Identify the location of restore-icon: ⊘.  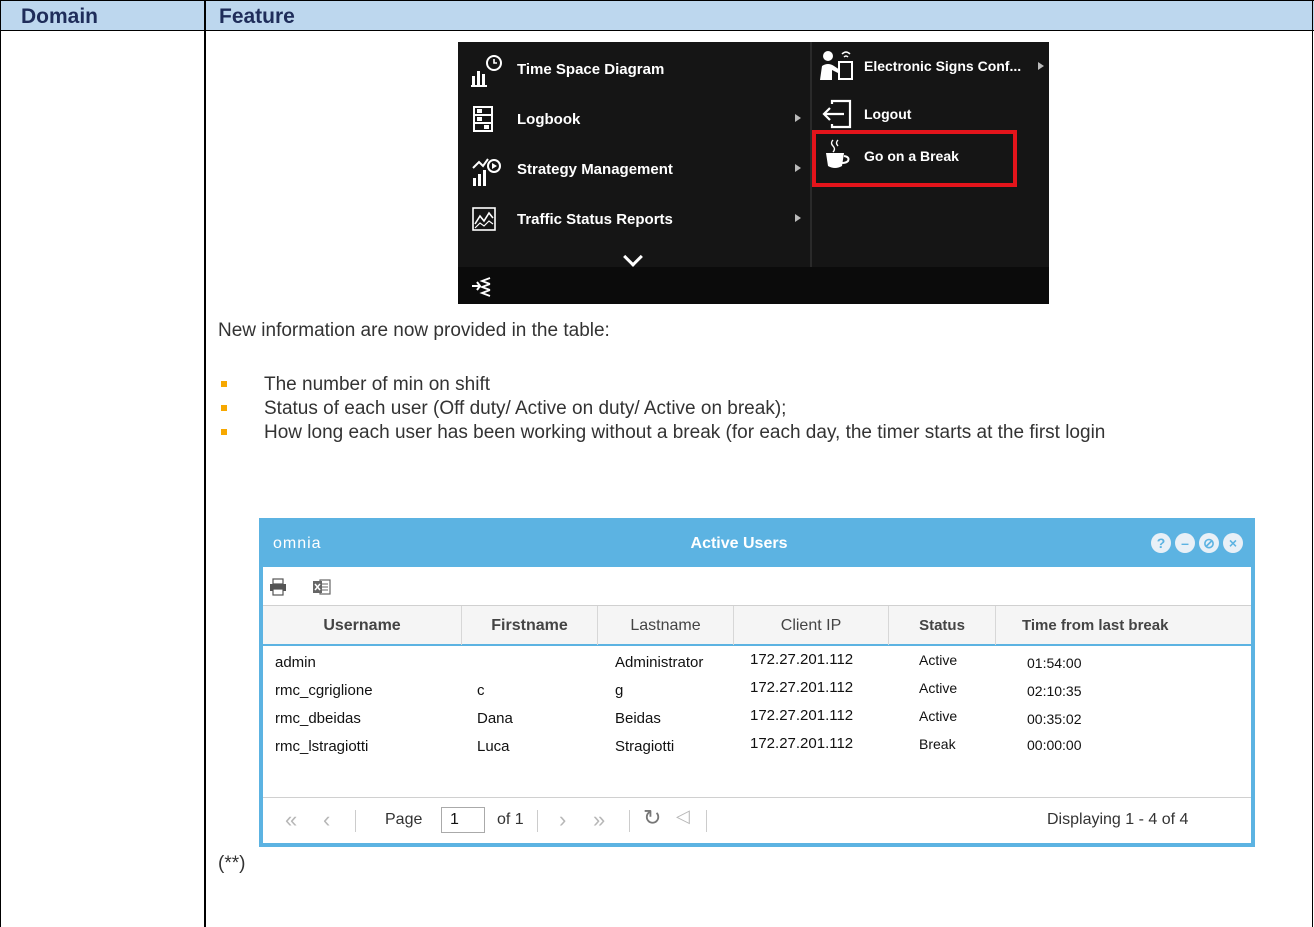
(1209, 543).